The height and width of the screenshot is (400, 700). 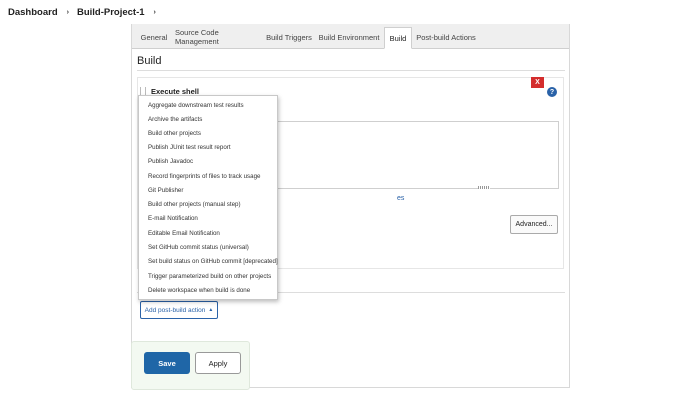 What do you see at coordinates (111, 12) in the screenshot?
I see `breadcrumb-project: Build-Project-1` at bounding box center [111, 12].